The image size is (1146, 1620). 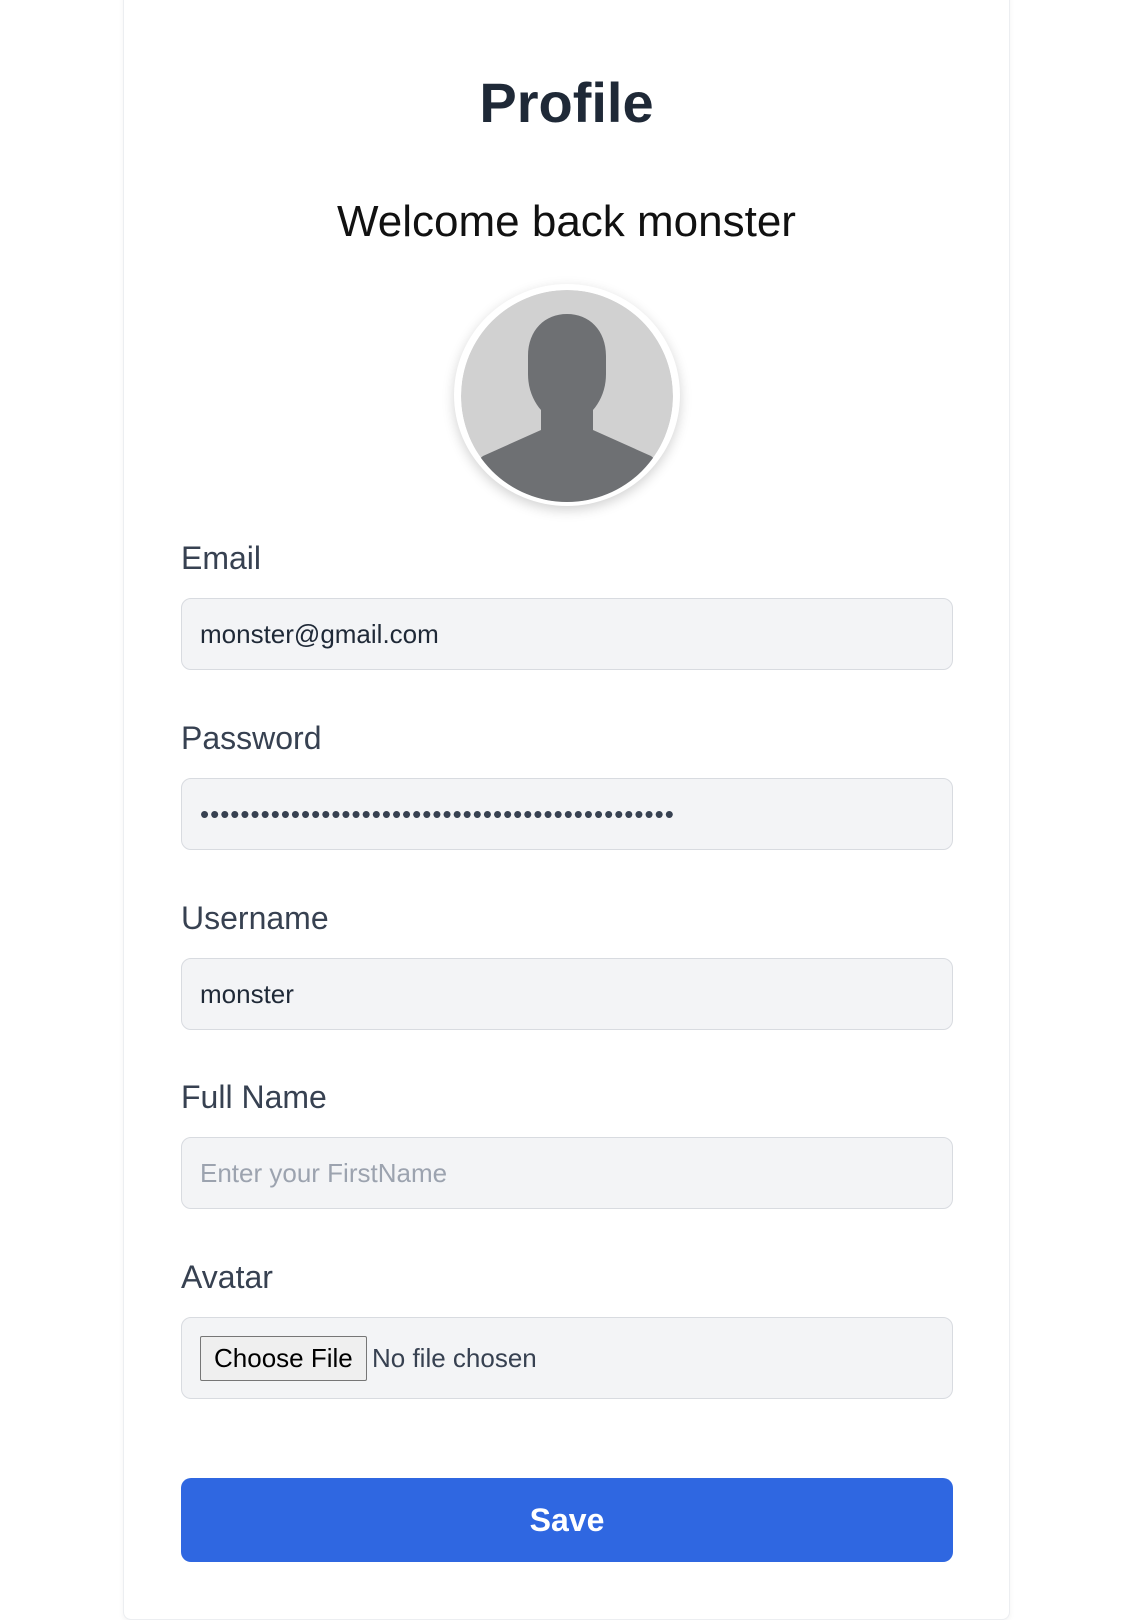 I want to click on username-label: Username, so click(x=255, y=918).